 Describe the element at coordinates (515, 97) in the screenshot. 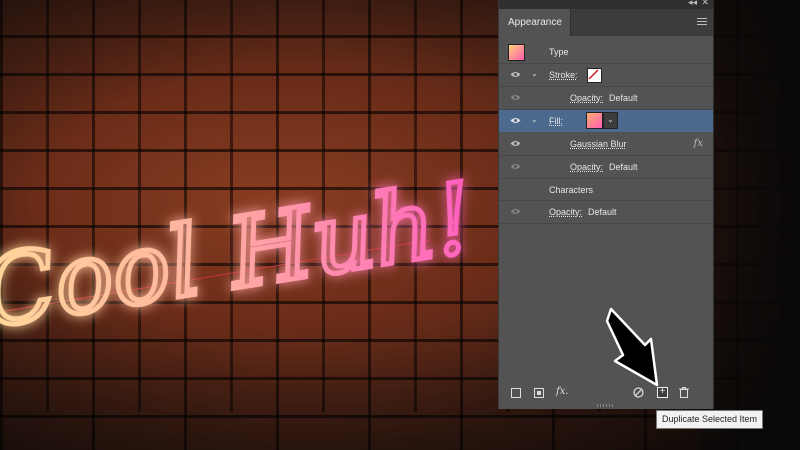

I see `stroke-opacity-visibility-eye-icon` at that location.